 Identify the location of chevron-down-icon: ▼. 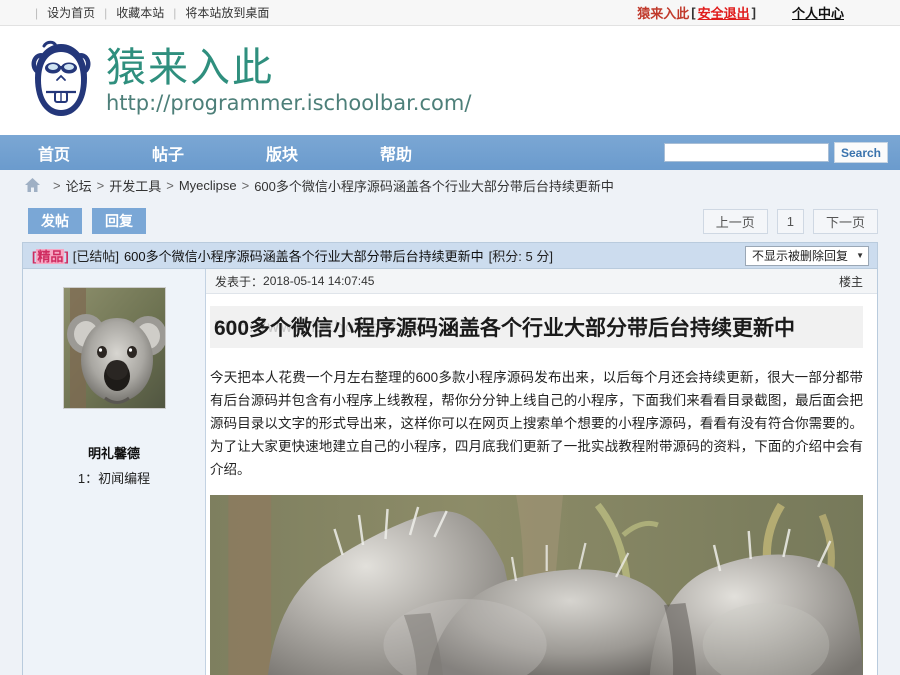
(860, 255).